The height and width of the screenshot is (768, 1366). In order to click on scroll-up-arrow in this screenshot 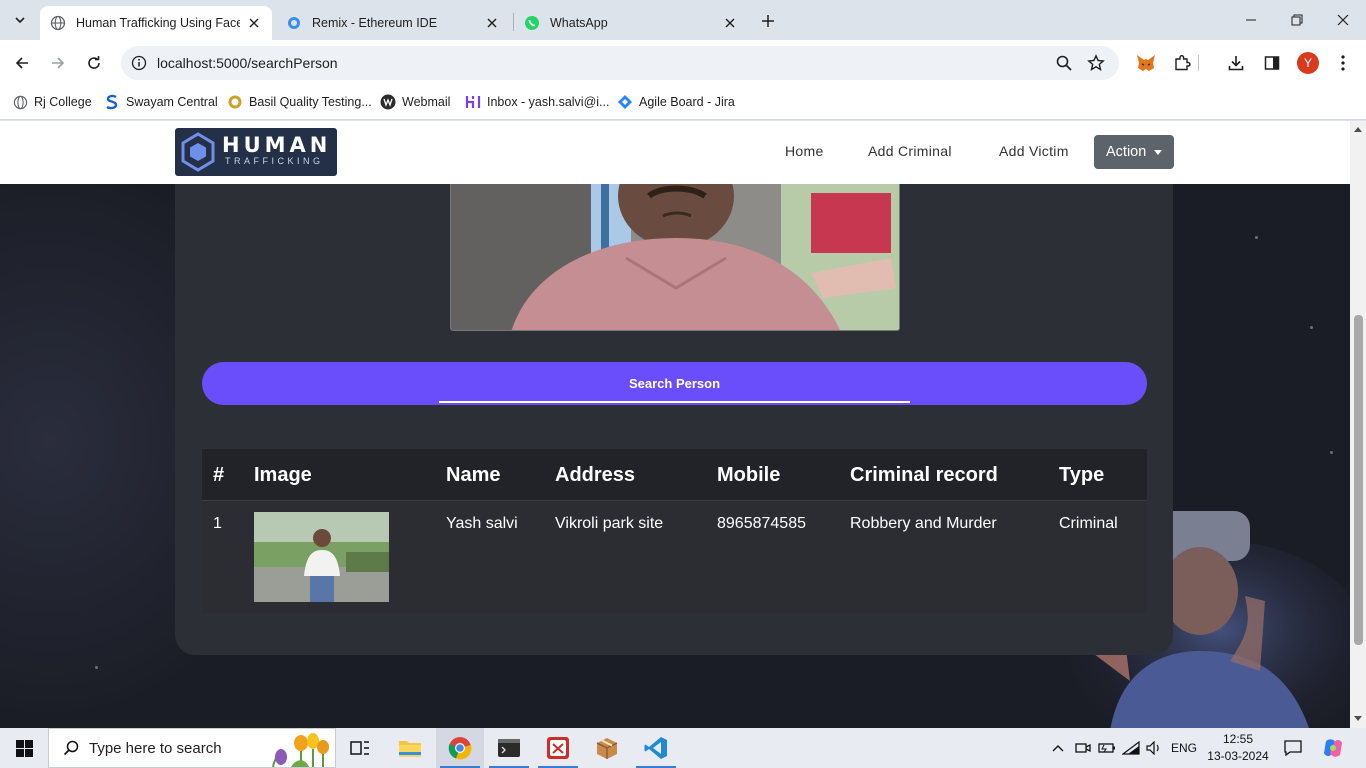, I will do `click(1358, 129)`.